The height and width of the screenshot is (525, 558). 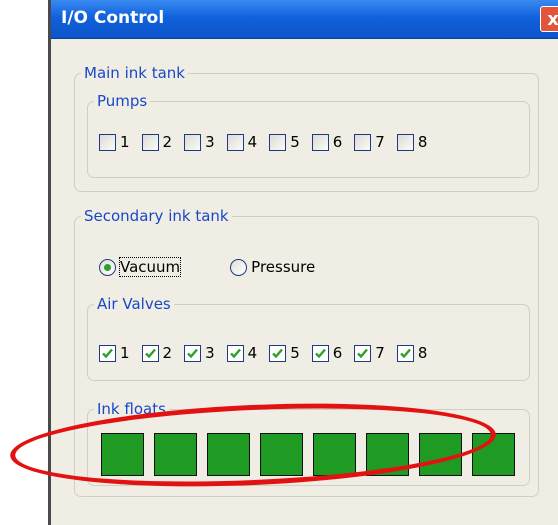 I want to click on valve-checkbox-5: 5, so click(x=284, y=353).